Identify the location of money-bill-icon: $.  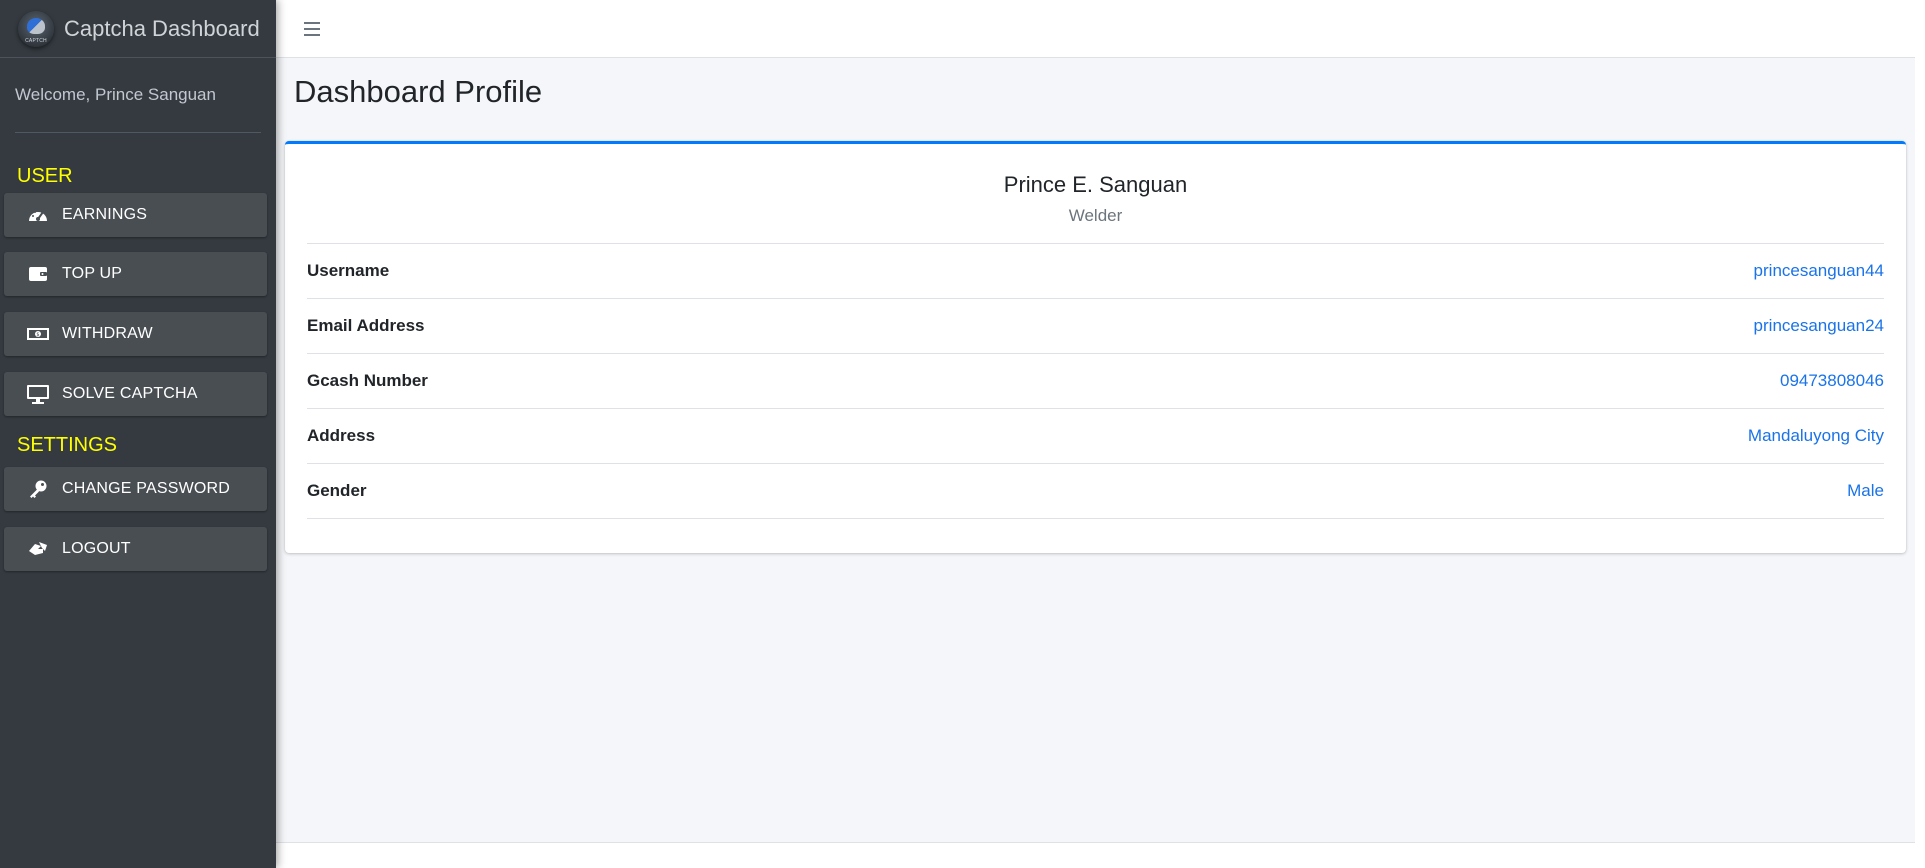
(38, 334).